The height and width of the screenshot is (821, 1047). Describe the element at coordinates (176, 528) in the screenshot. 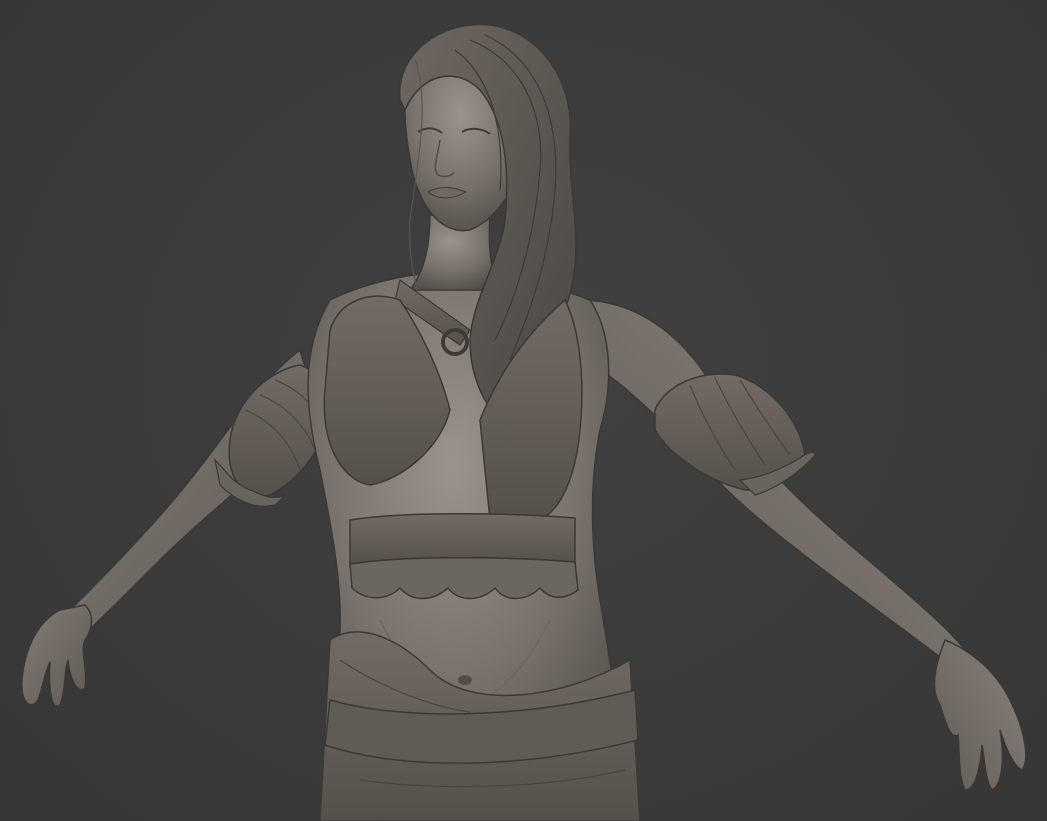

I see `left-arm` at that location.